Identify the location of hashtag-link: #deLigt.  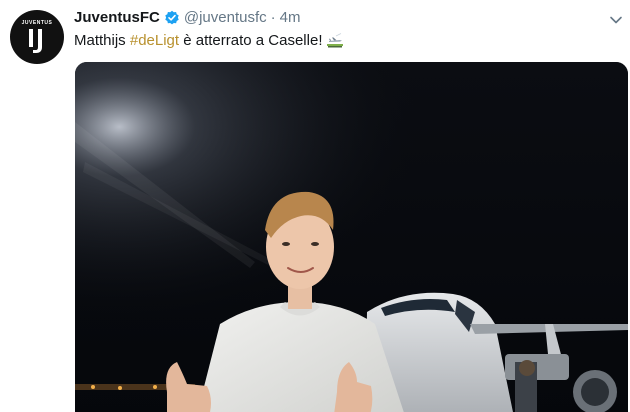
(154, 40).